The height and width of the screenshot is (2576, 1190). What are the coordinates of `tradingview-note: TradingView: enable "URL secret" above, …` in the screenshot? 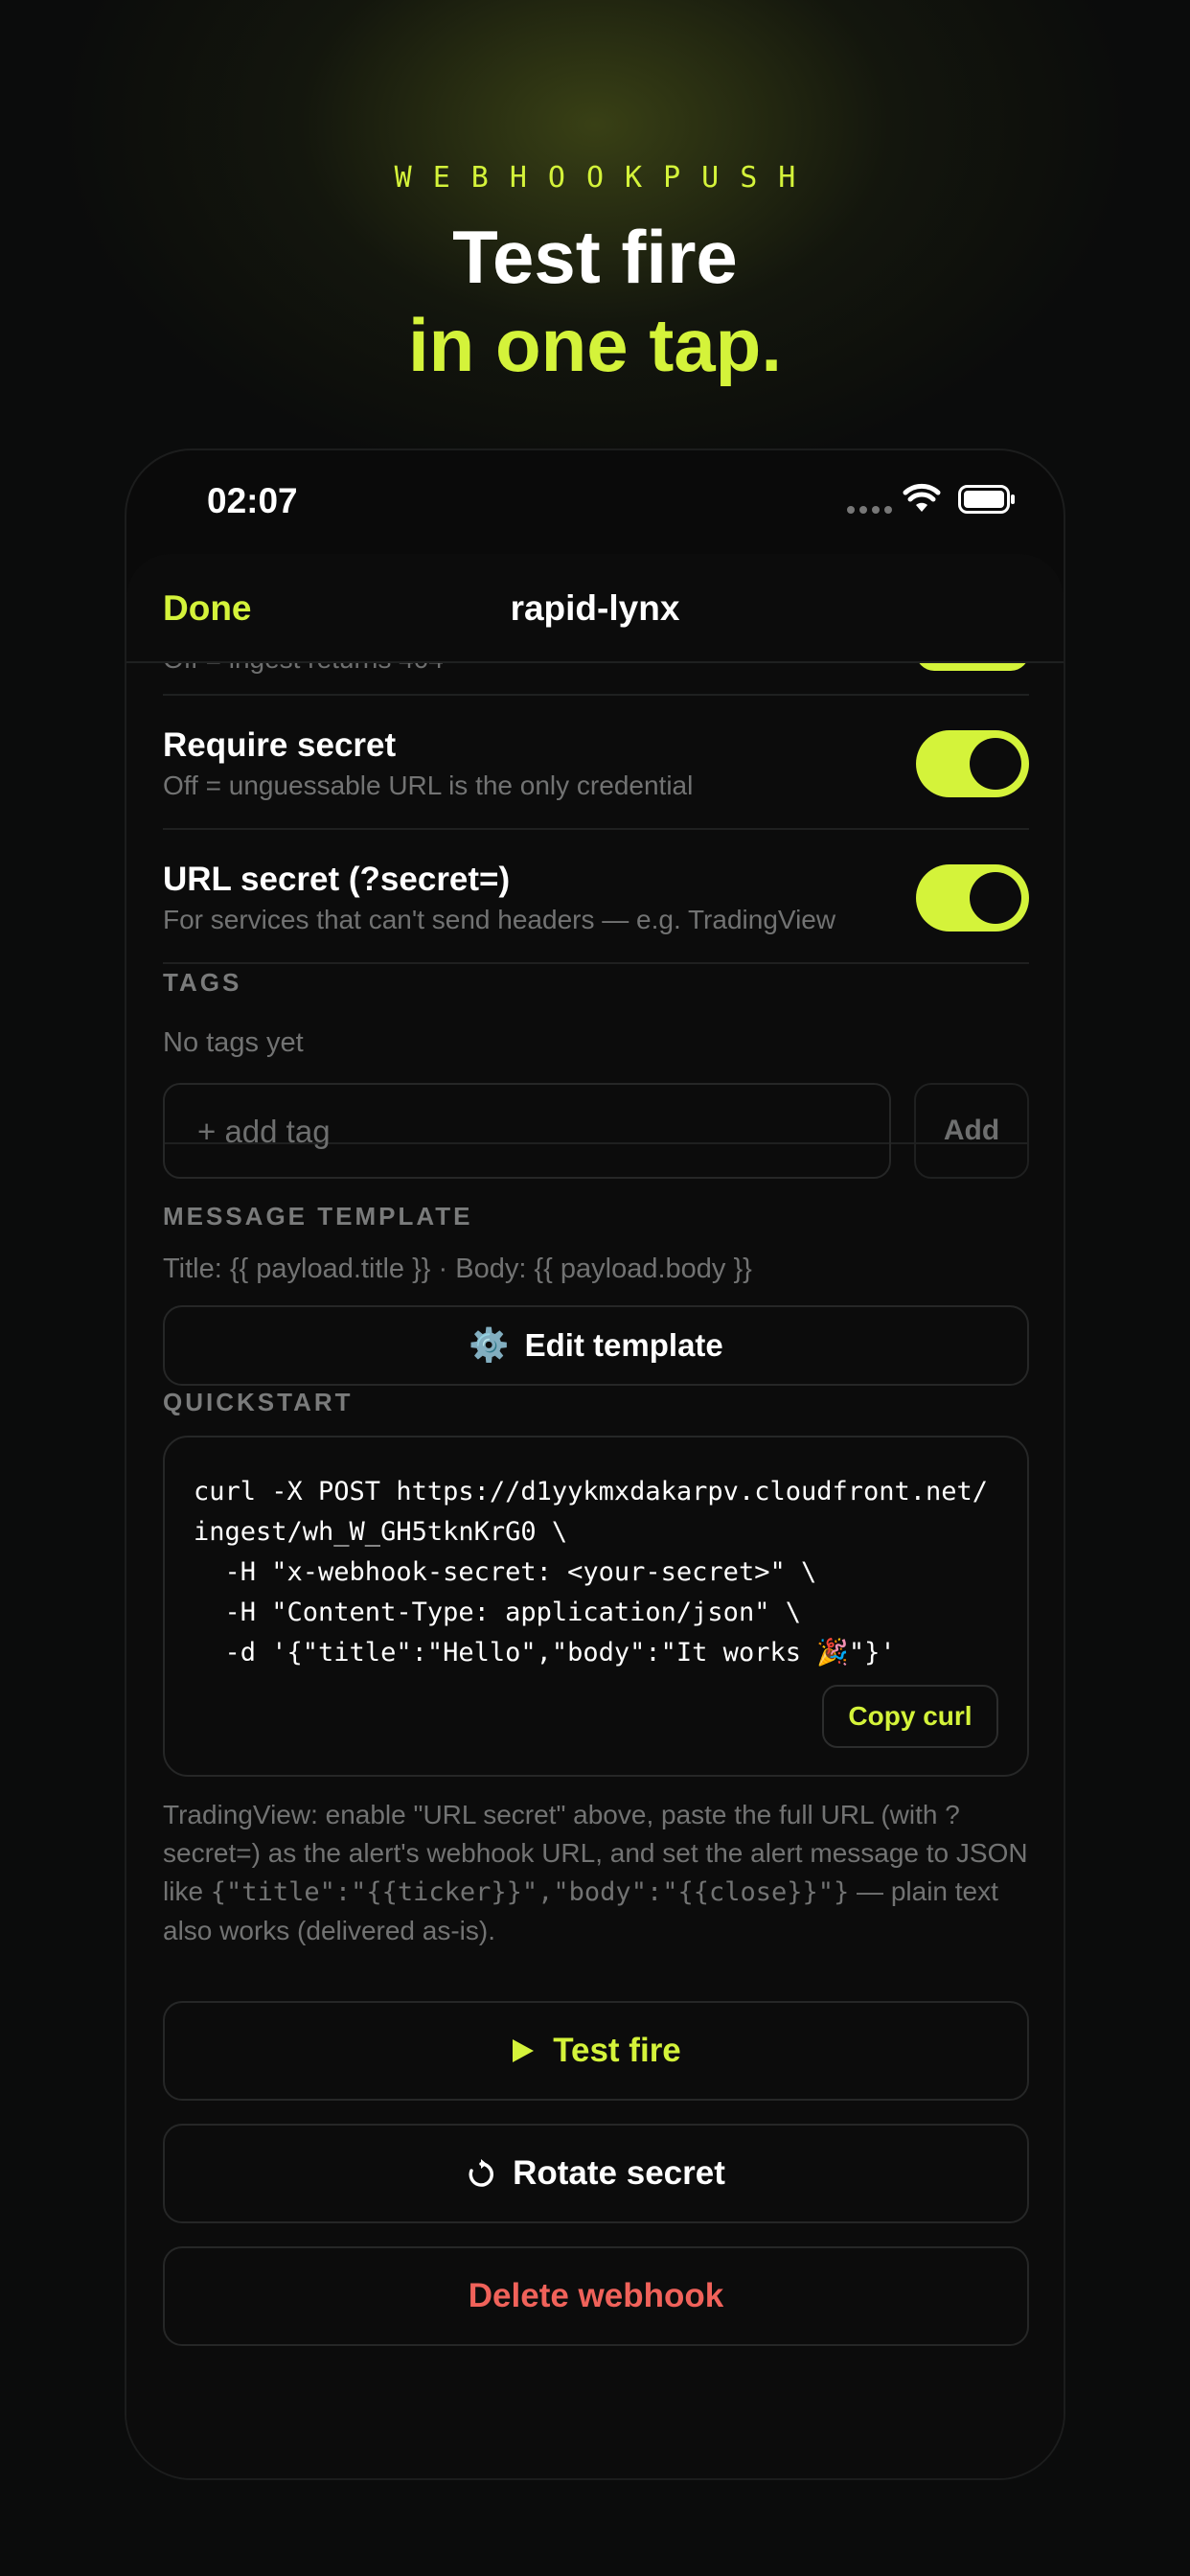 It's located at (596, 1873).